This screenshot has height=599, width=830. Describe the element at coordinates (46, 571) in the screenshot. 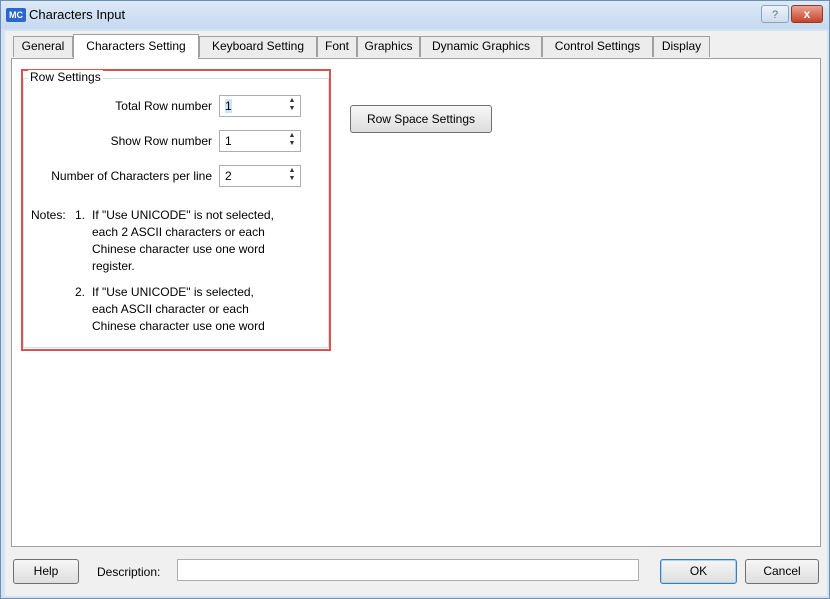

I see `help-button: Help` at that location.